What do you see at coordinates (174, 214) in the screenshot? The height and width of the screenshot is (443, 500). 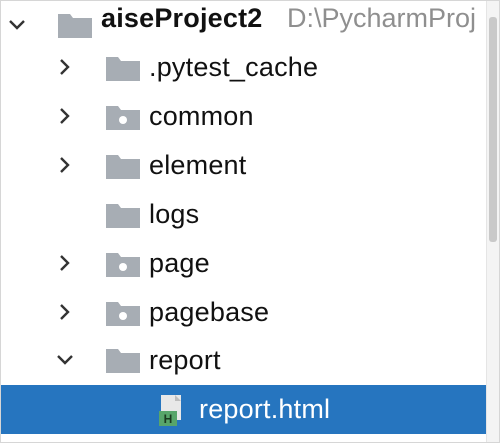 I see `tree-item-label: logs` at bounding box center [174, 214].